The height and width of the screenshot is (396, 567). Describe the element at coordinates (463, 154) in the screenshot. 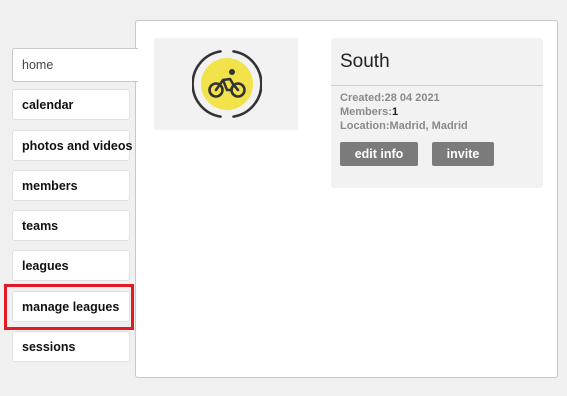

I see `invite-button: invite` at that location.